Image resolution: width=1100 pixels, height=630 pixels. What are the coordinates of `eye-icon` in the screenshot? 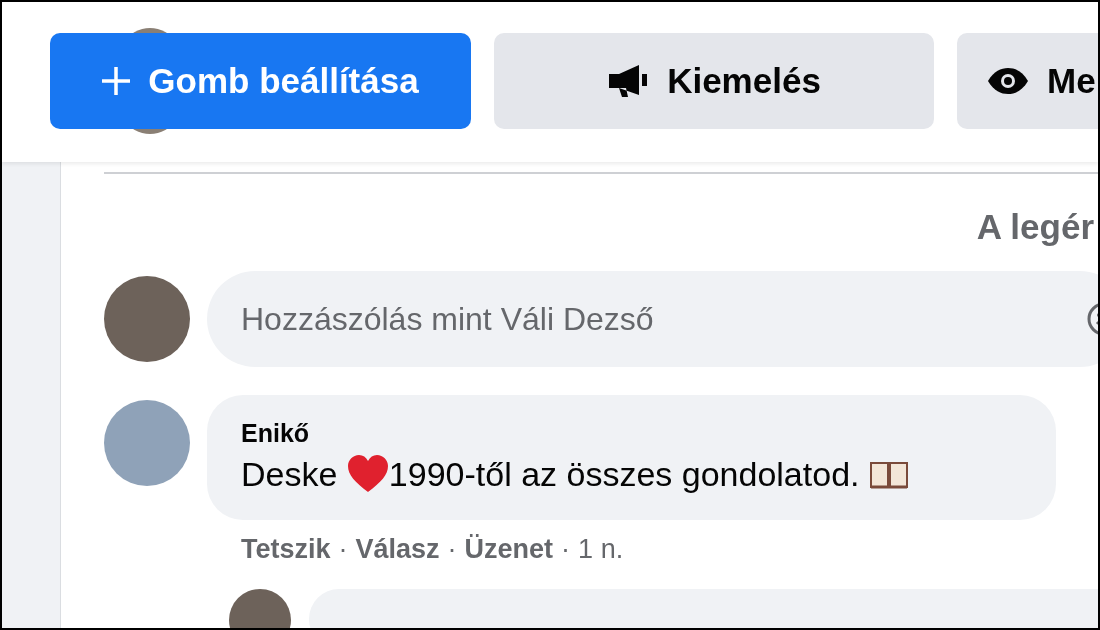 It's located at (1008, 81).